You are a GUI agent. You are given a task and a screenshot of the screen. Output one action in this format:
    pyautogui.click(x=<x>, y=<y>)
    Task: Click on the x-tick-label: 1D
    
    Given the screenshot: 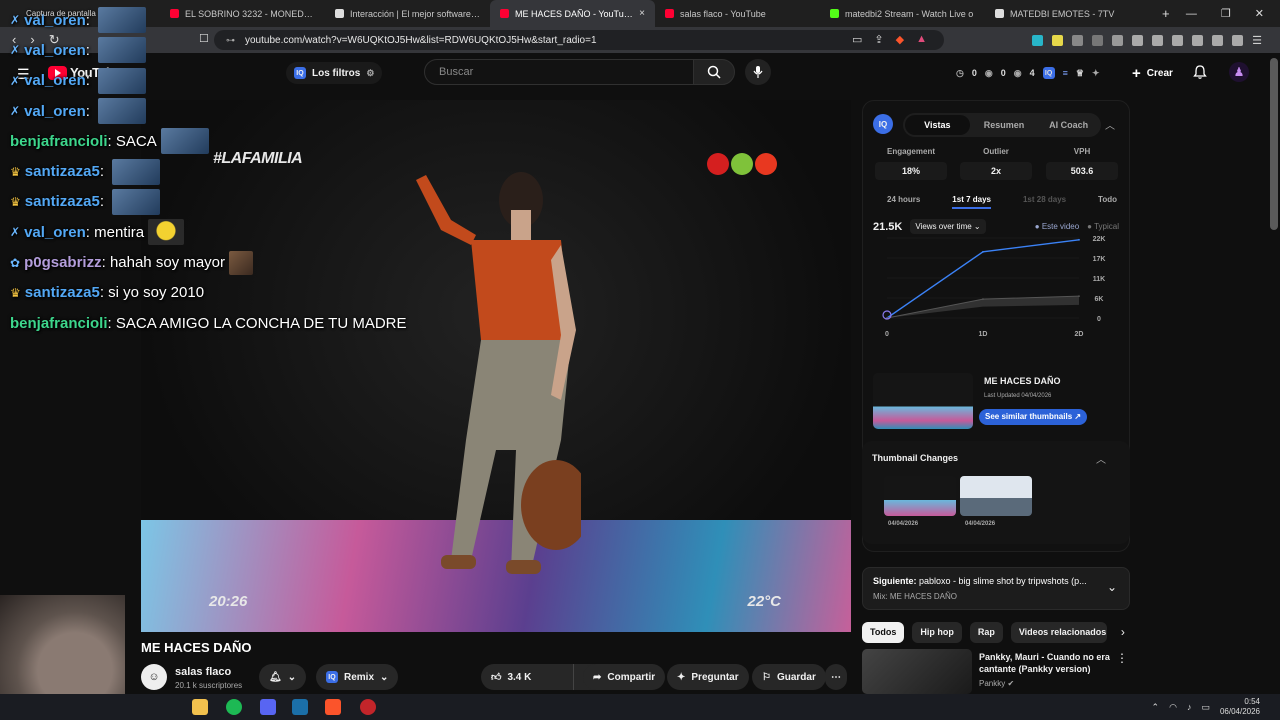 What is the action you would take?
    pyautogui.click(x=983, y=334)
    